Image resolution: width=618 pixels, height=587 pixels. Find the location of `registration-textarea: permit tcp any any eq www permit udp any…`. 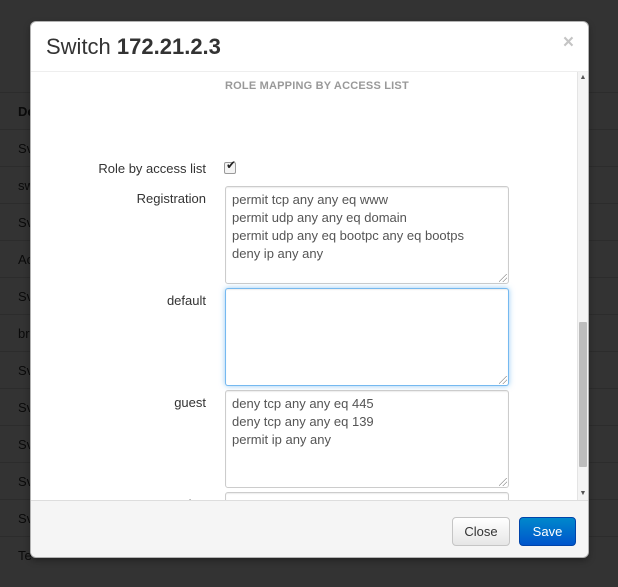

registration-textarea: permit tcp any any eq www permit udp any… is located at coordinates (367, 235).